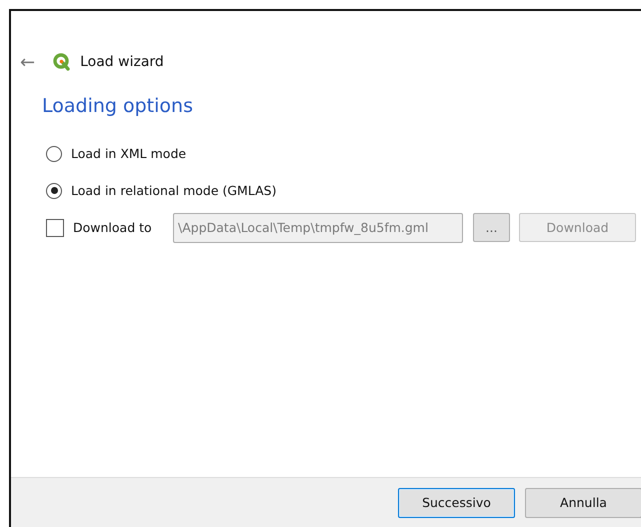  Describe the element at coordinates (123, 227) in the screenshot. I see `checkbox-label: Download to` at that location.